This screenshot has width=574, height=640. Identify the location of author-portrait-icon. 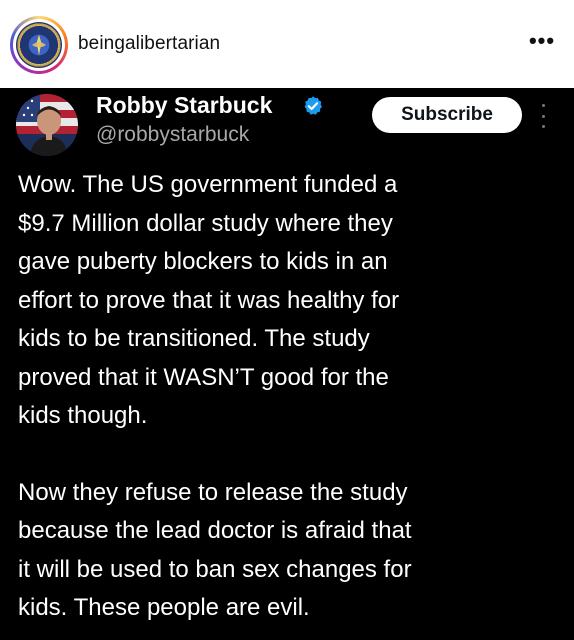
(47, 125).